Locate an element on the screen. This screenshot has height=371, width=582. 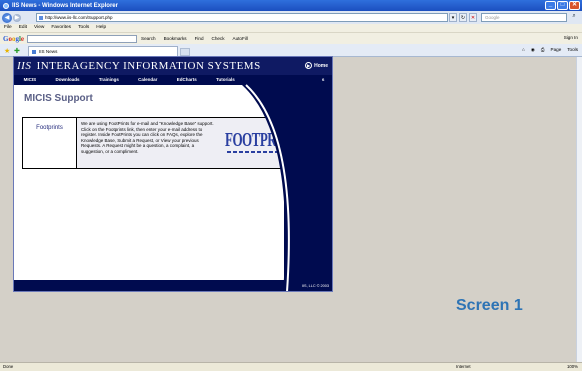
zone-indicator: Internet is located at coordinates (463, 366).